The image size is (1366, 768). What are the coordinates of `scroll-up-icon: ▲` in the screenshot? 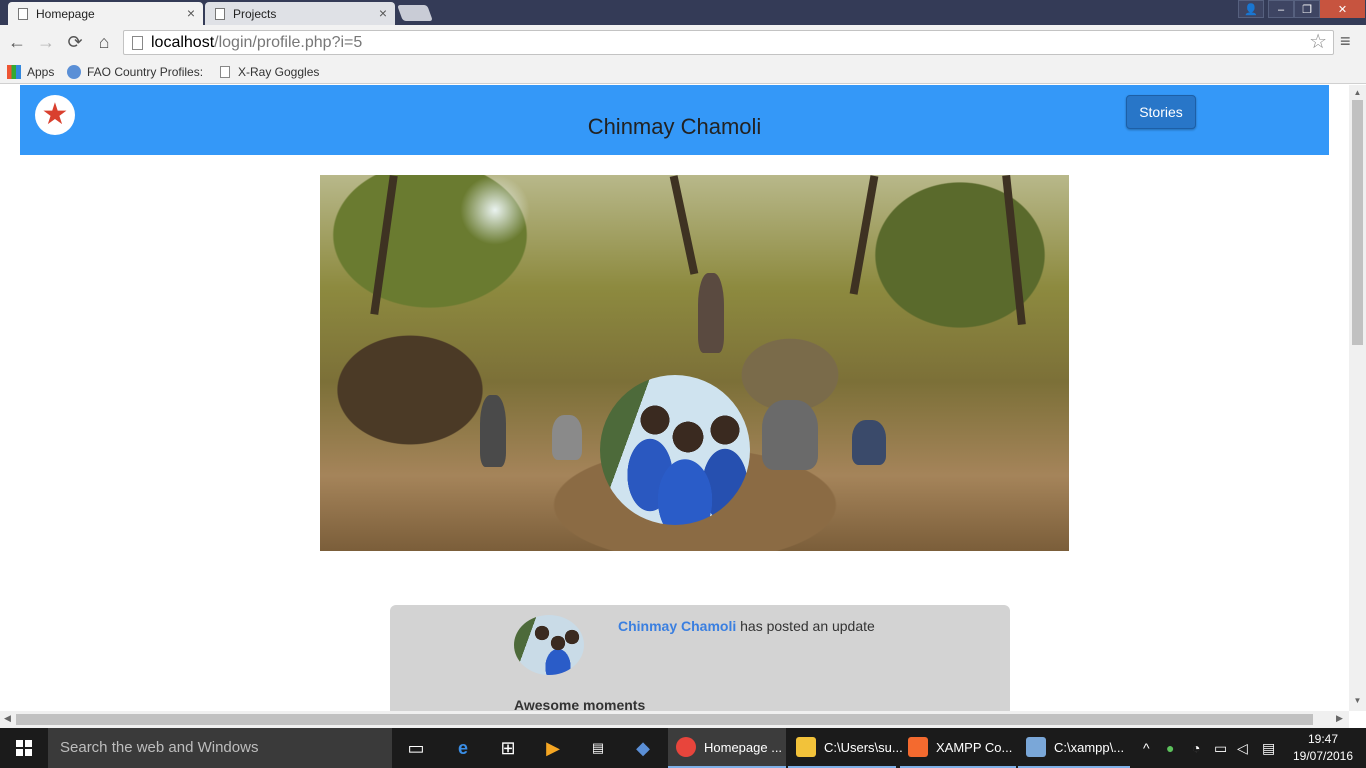 It's located at (1357, 92).